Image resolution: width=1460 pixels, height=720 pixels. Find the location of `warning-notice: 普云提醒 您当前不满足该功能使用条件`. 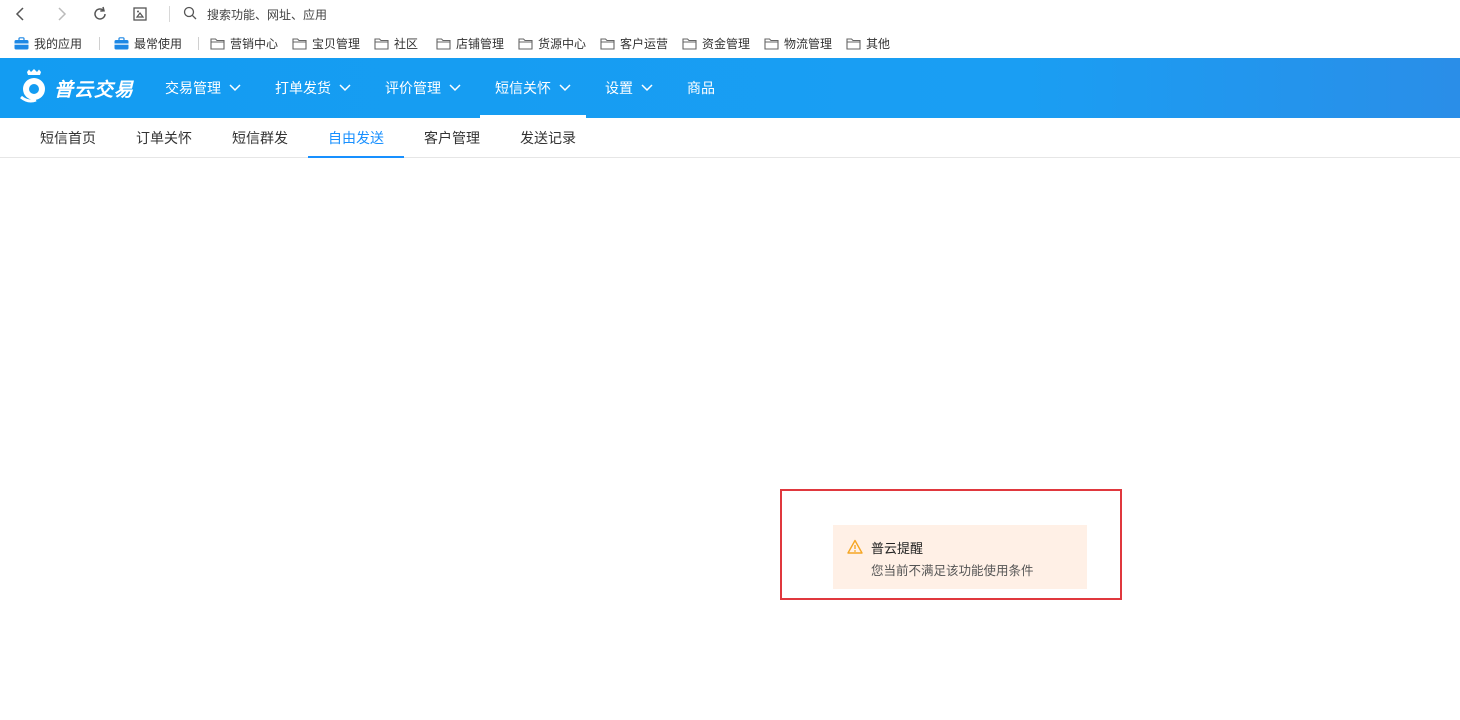

warning-notice: 普云提醒 您当前不满足该功能使用条件 is located at coordinates (960, 557).